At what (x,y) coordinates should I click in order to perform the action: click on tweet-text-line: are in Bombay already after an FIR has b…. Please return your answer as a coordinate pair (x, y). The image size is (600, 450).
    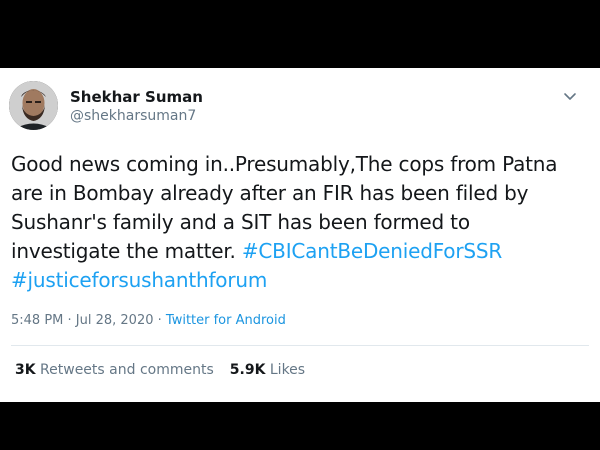
    Looking at the image, I should click on (270, 193).